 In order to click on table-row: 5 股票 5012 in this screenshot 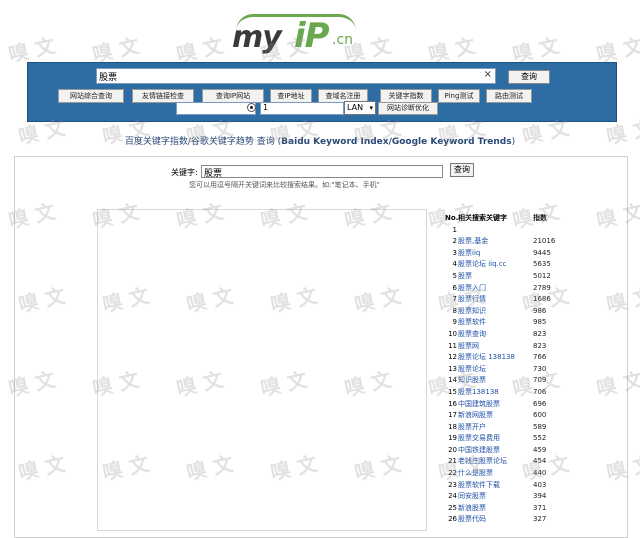, I will do `click(505, 277)`.